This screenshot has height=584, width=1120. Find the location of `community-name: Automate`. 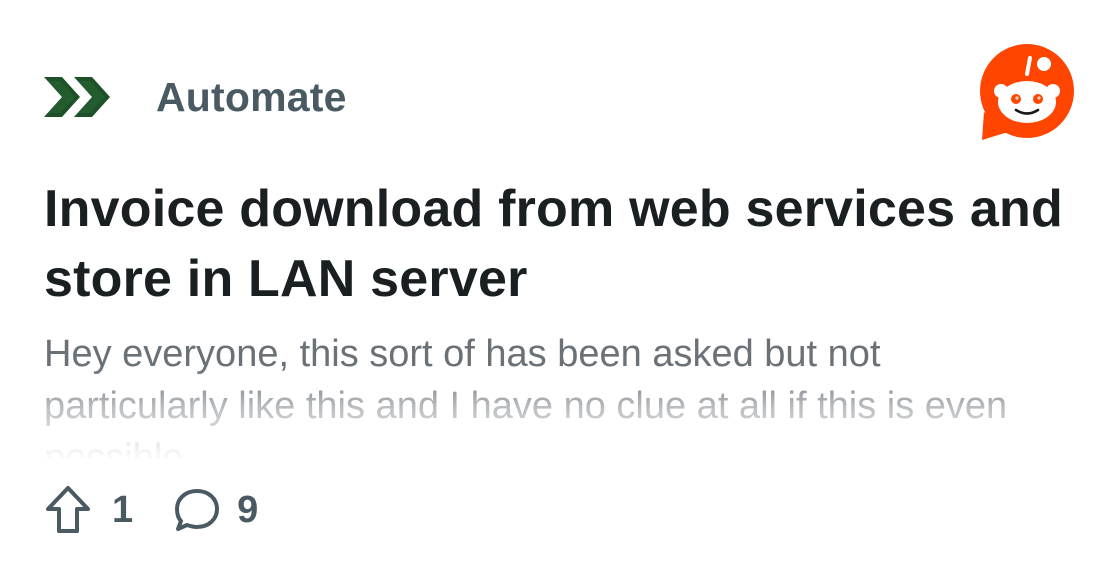

community-name: Automate is located at coordinates (251, 97).